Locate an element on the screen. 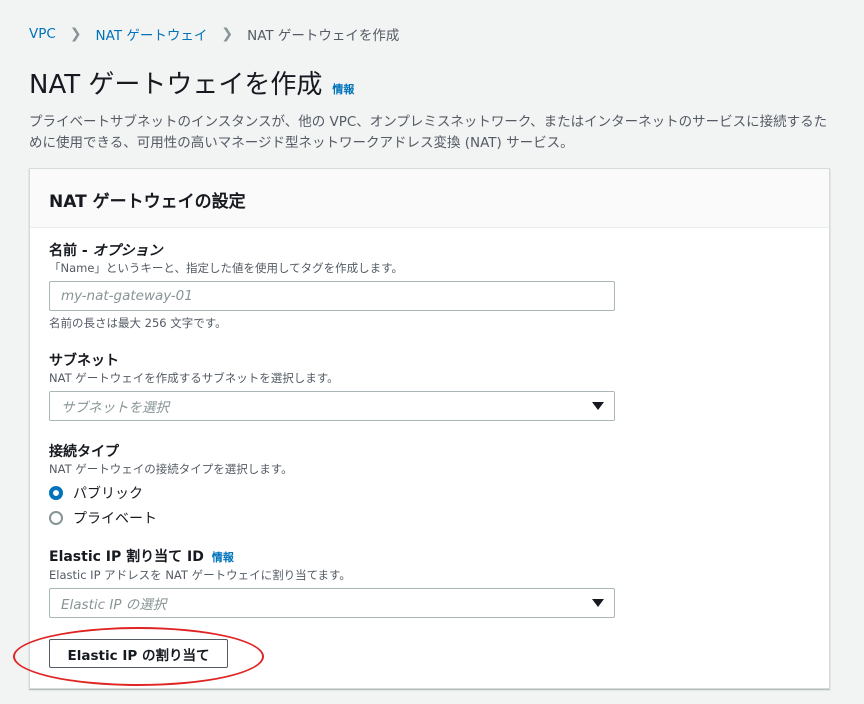  radio-selected-icon is located at coordinates (56, 492).